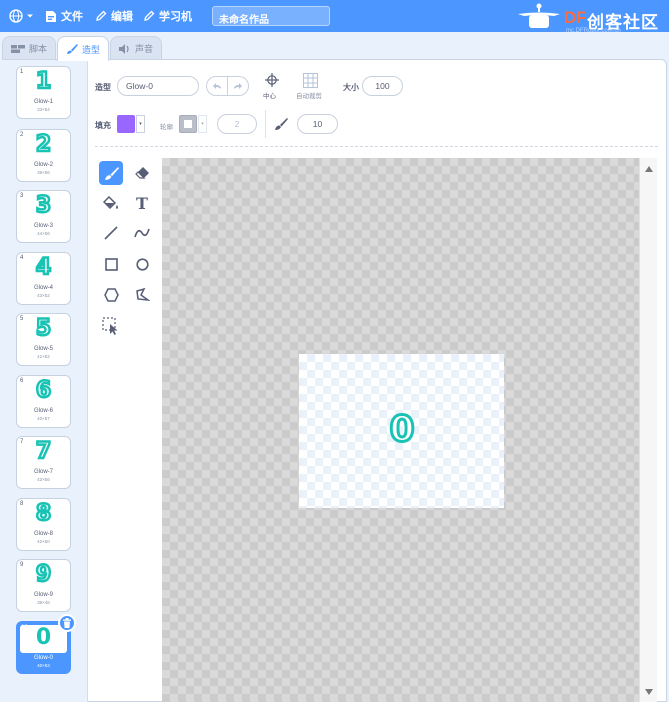  I want to click on reshape-icon, so click(142, 294).